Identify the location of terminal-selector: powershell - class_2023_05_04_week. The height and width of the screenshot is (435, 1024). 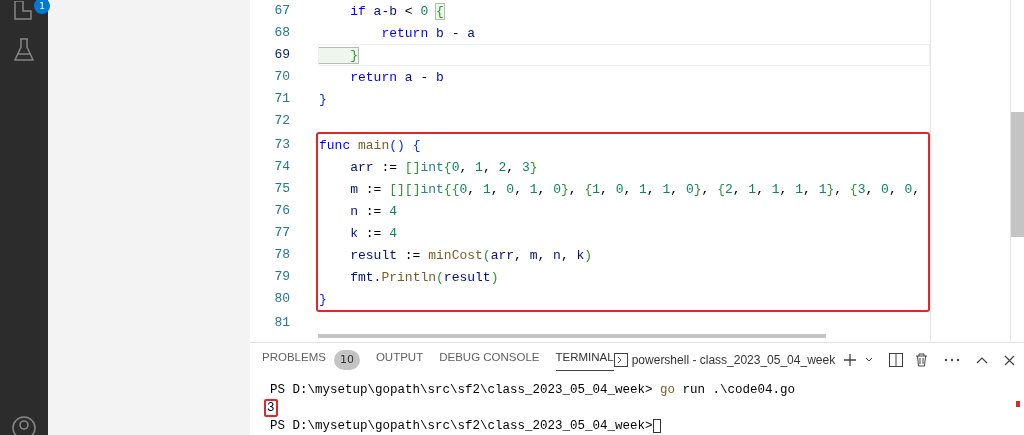
(733, 360).